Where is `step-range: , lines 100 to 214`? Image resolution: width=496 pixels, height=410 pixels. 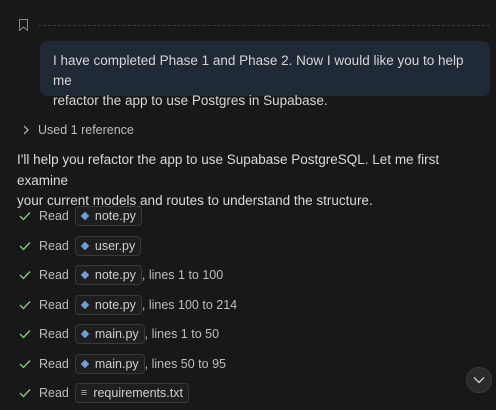
step-range: , lines 100 to 214 is located at coordinates (189, 305).